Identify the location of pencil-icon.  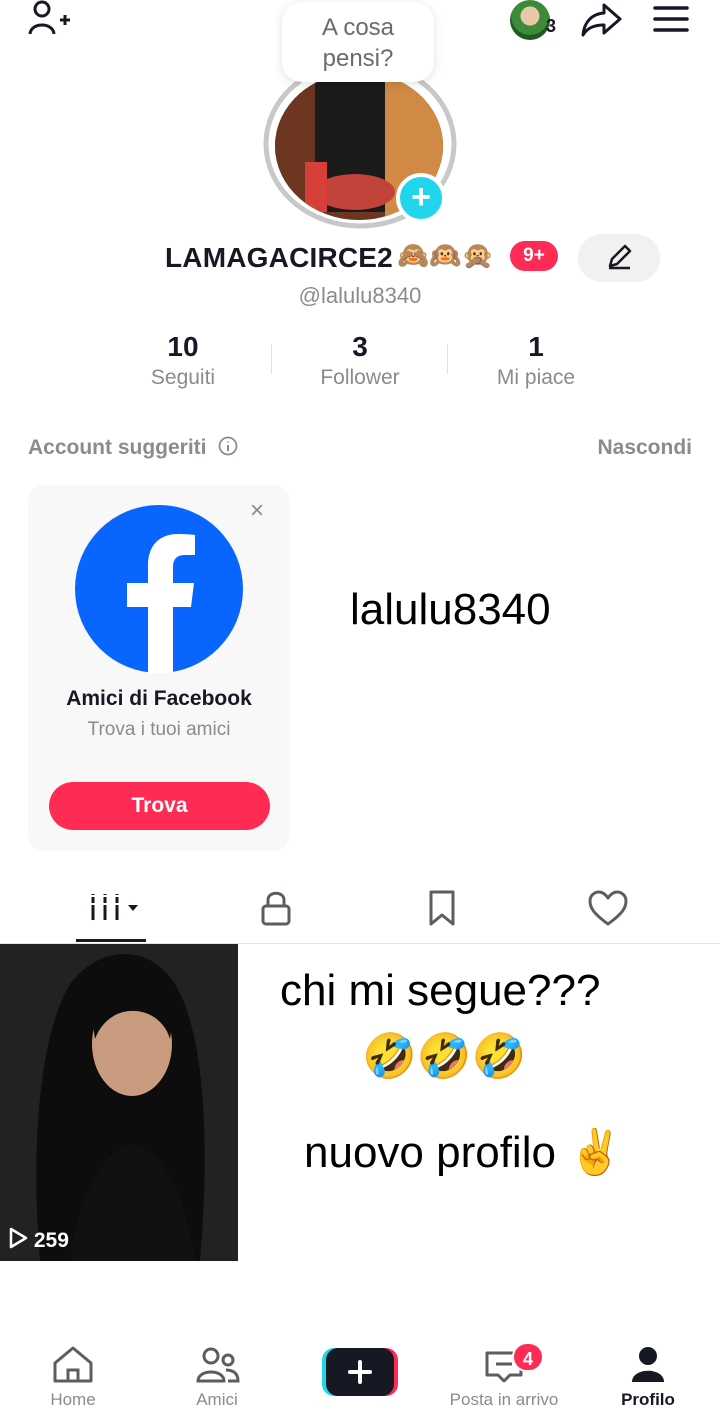
(620, 257).